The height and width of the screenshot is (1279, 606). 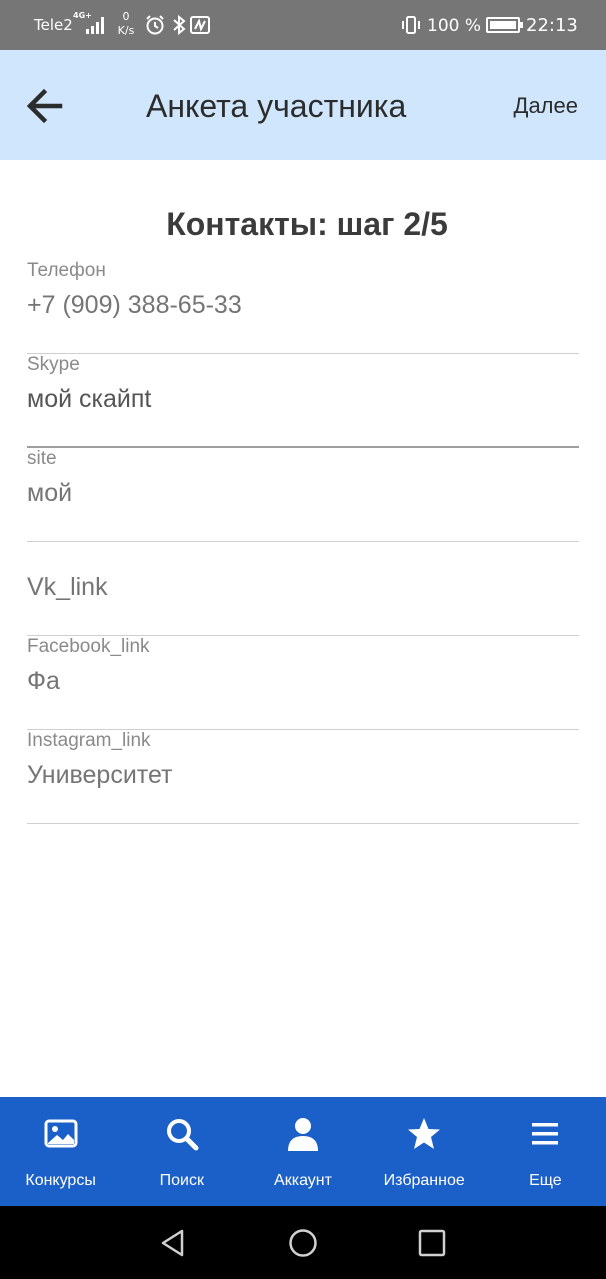 I want to click on star-icon, so click(x=424, y=1133).